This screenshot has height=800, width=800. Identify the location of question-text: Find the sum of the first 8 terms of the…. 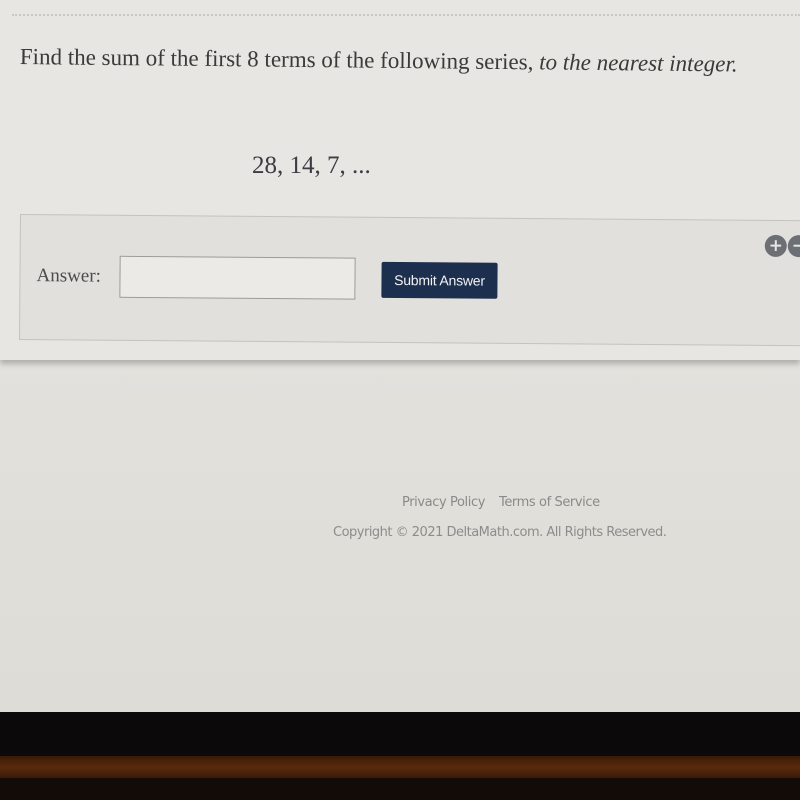
(390, 61).